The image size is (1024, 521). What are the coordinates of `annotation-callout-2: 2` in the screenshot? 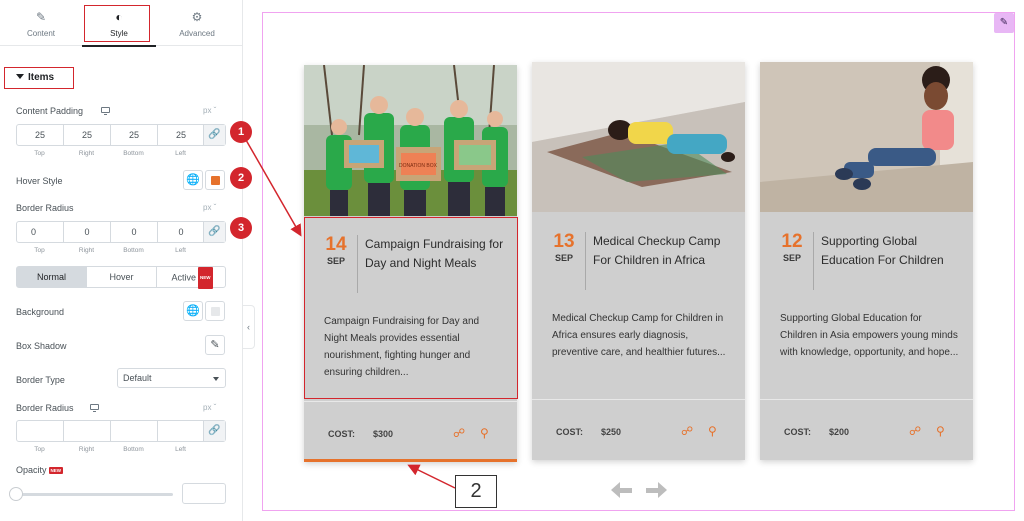 It's located at (476, 491).